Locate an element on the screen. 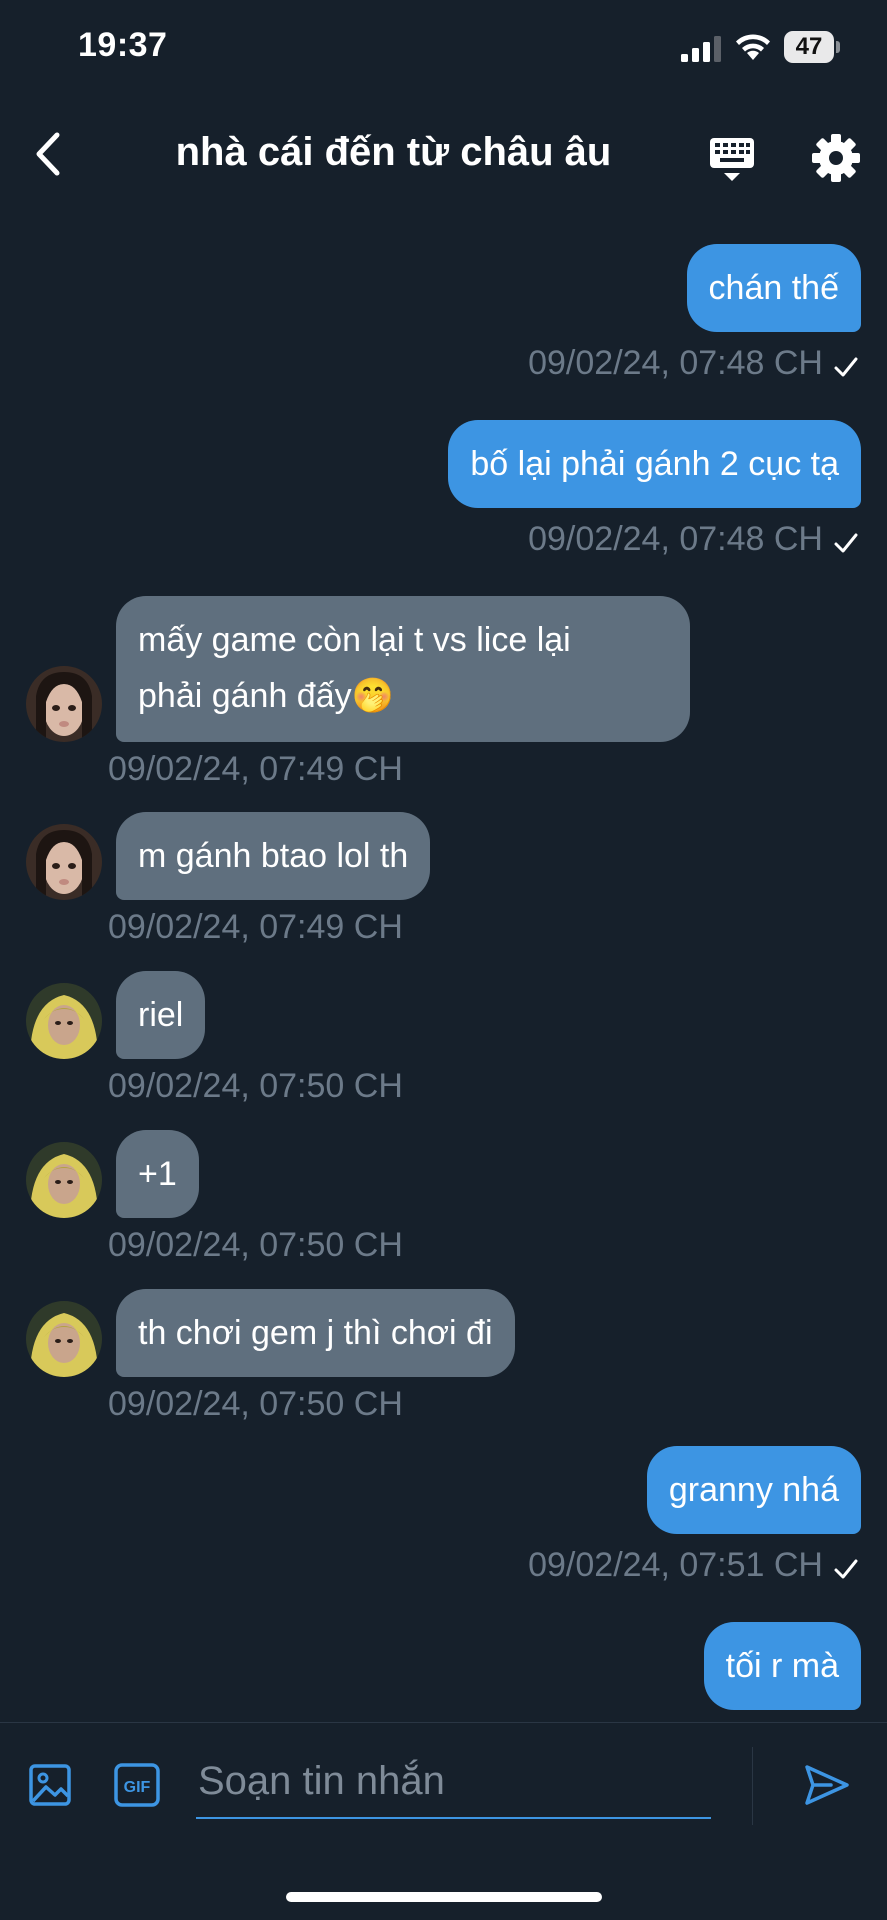 The height and width of the screenshot is (1920, 887). message-timestamp: 09/02/24, 07:51 CH is located at coordinates (675, 1565).